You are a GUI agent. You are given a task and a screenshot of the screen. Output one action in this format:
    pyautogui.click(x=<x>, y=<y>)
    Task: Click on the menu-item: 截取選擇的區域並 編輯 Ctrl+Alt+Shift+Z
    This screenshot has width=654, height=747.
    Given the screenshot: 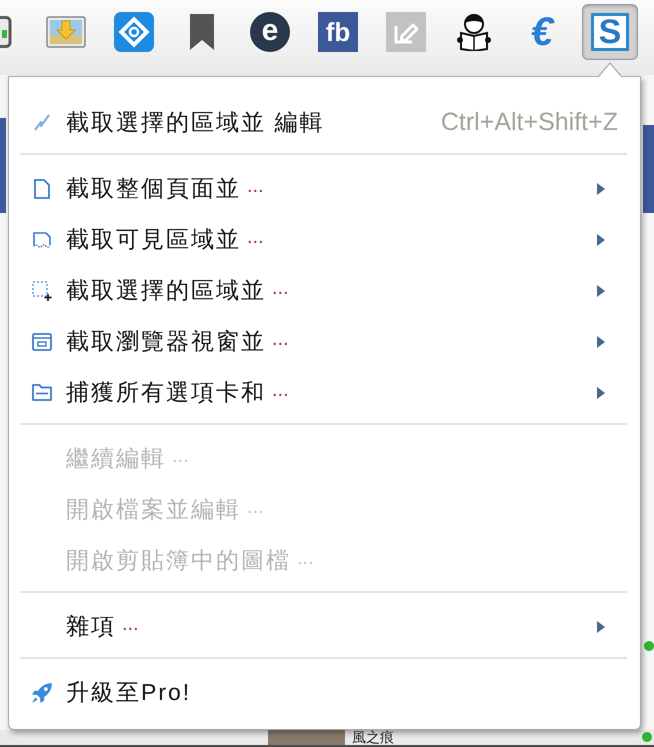 What is the action you would take?
    pyautogui.click(x=324, y=122)
    